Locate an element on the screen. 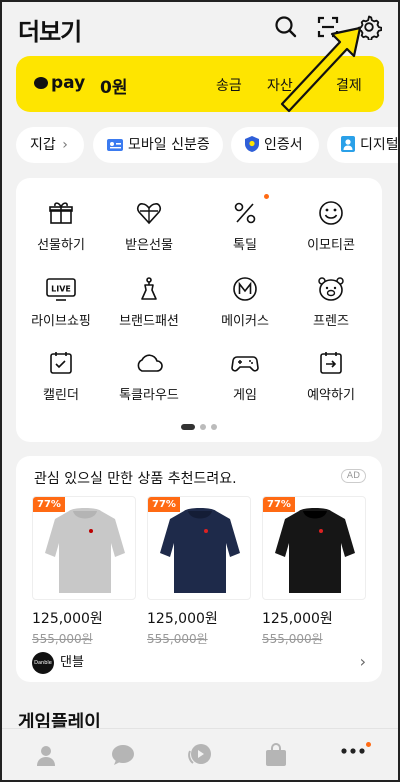  svg-text: LIVE is located at coordinates (61, 289).